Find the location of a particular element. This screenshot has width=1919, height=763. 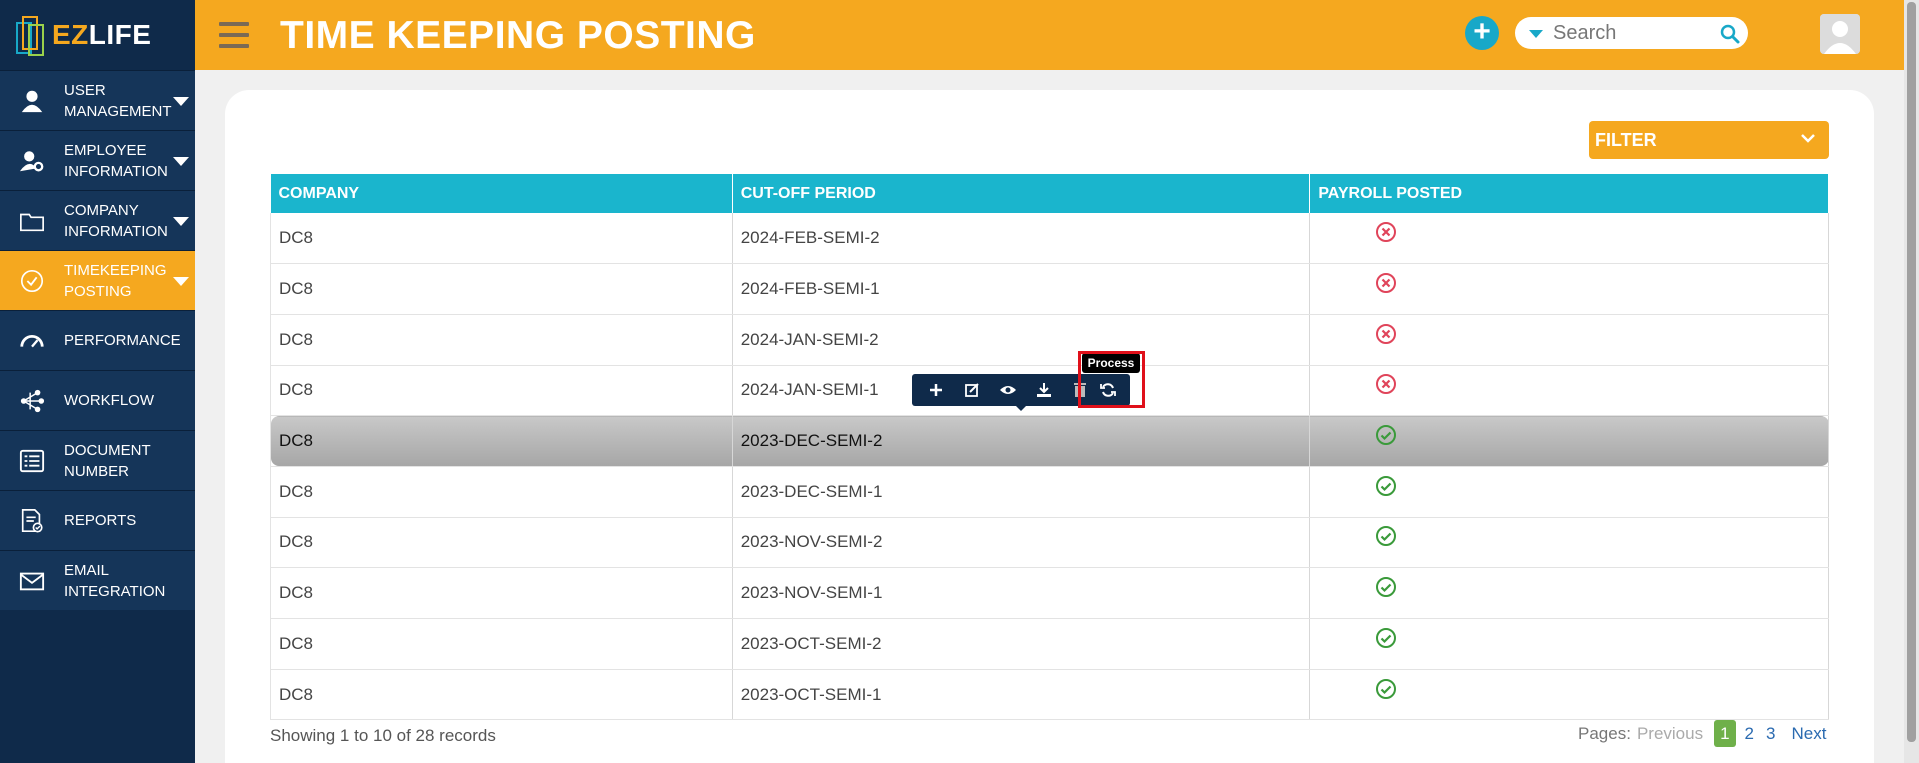

next-page-link: Next is located at coordinates (1808, 734).